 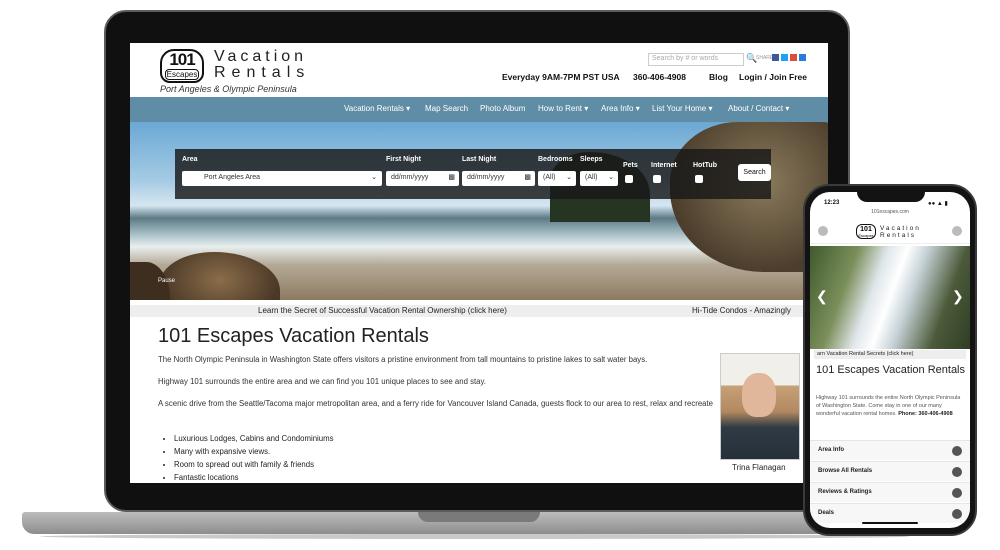 I want to click on pets-checkbox, so click(x=629, y=179).